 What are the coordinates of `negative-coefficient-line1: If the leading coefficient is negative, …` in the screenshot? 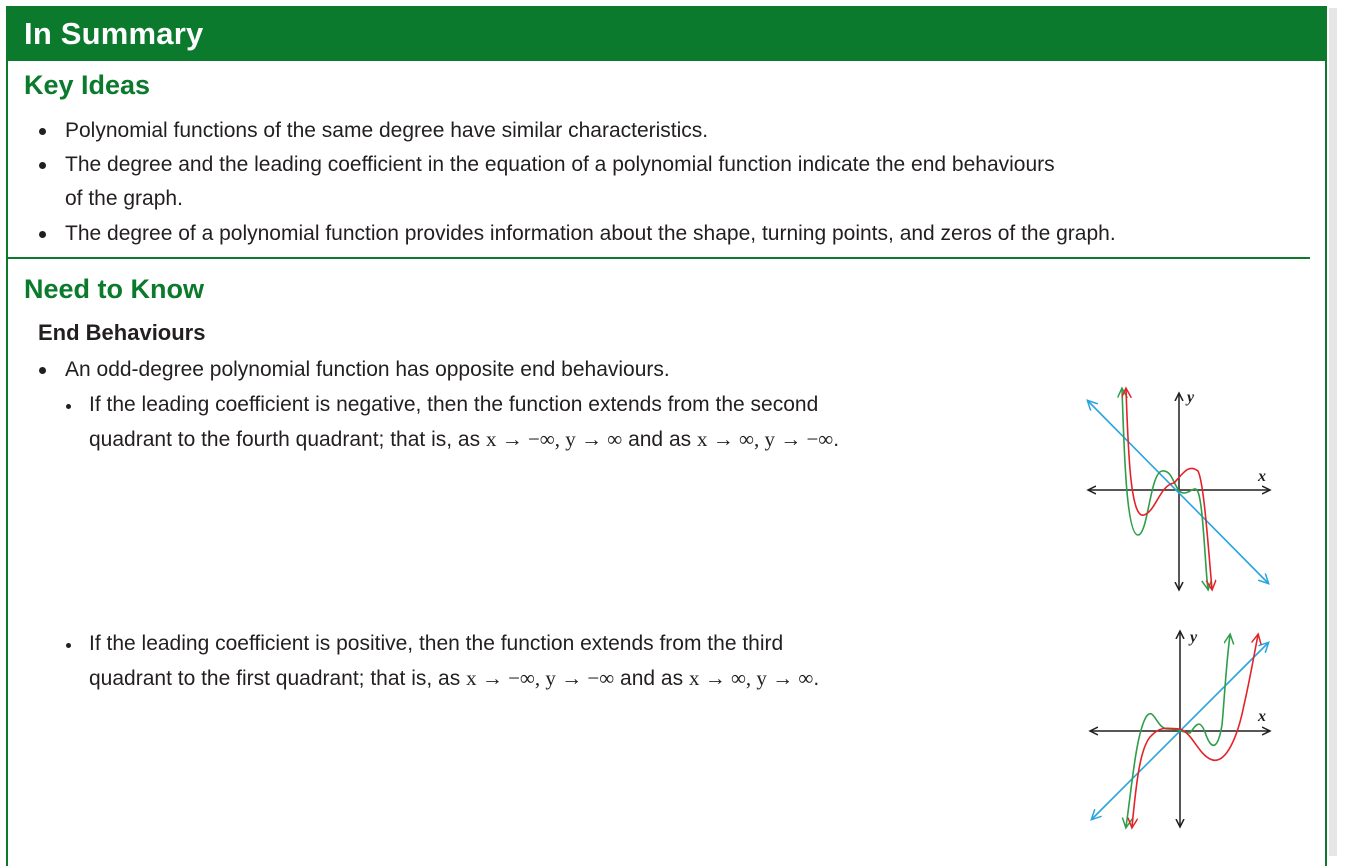 It's located at (454, 404).